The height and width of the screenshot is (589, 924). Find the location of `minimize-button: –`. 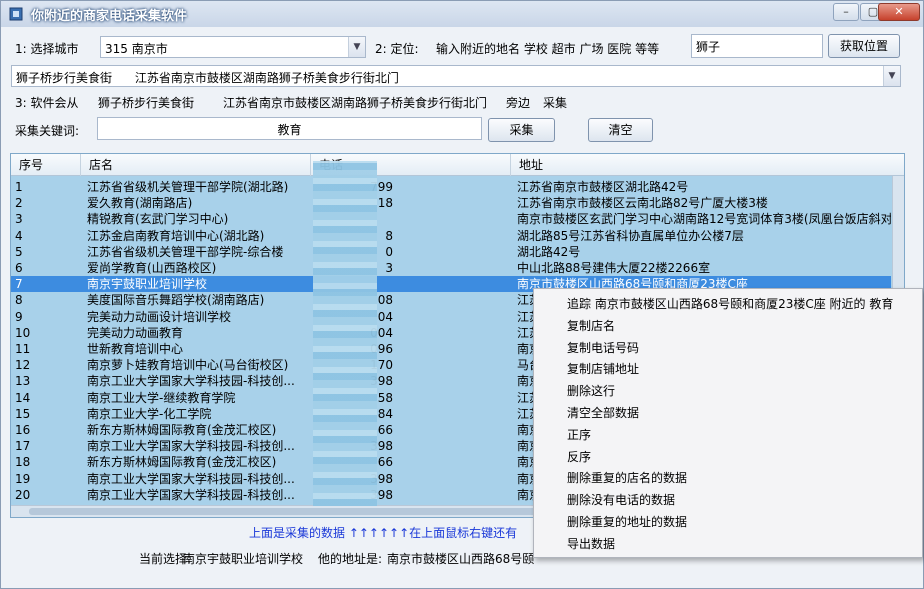

minimize-button: – is located at coordinates (846, 12).